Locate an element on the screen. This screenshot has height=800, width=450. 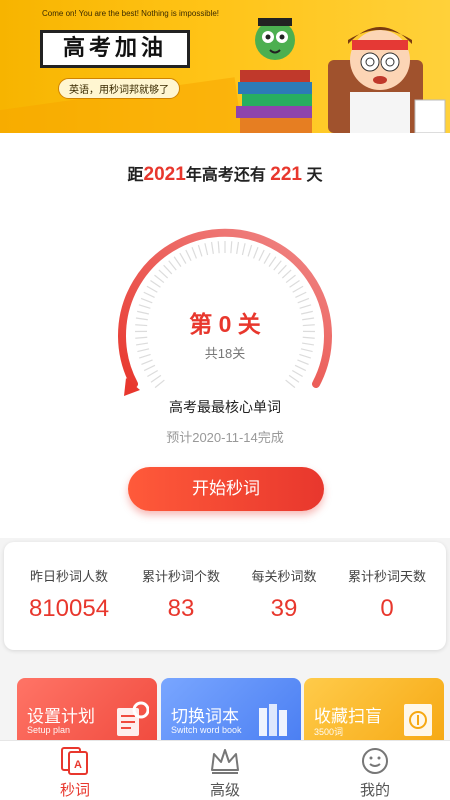
countdown-year: 2021 is located at coordinates (164, 174).